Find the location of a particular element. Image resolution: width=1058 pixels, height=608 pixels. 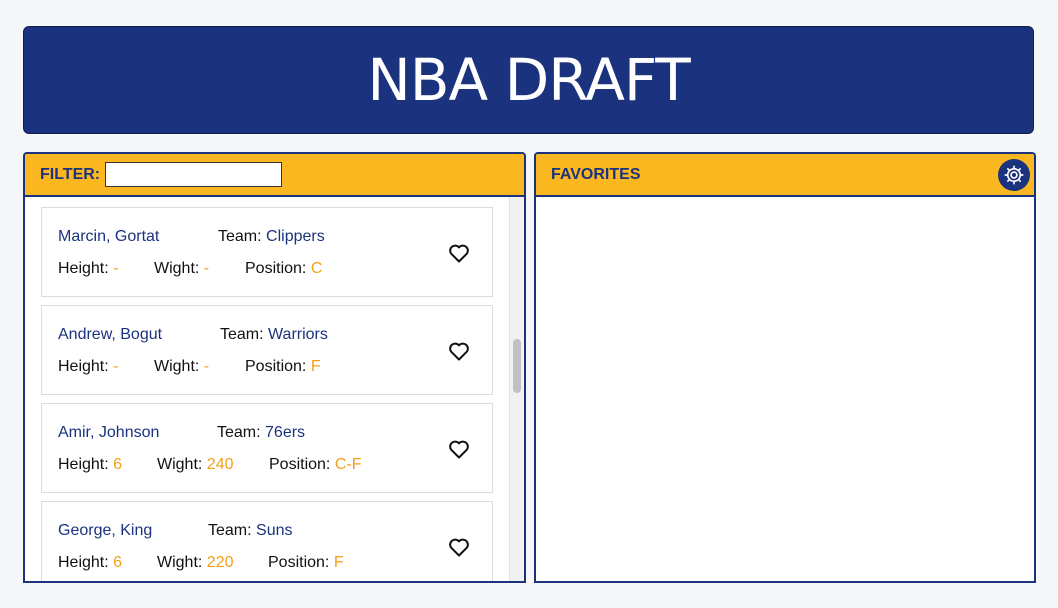

settings-button is located at coordinates (1014, 175).